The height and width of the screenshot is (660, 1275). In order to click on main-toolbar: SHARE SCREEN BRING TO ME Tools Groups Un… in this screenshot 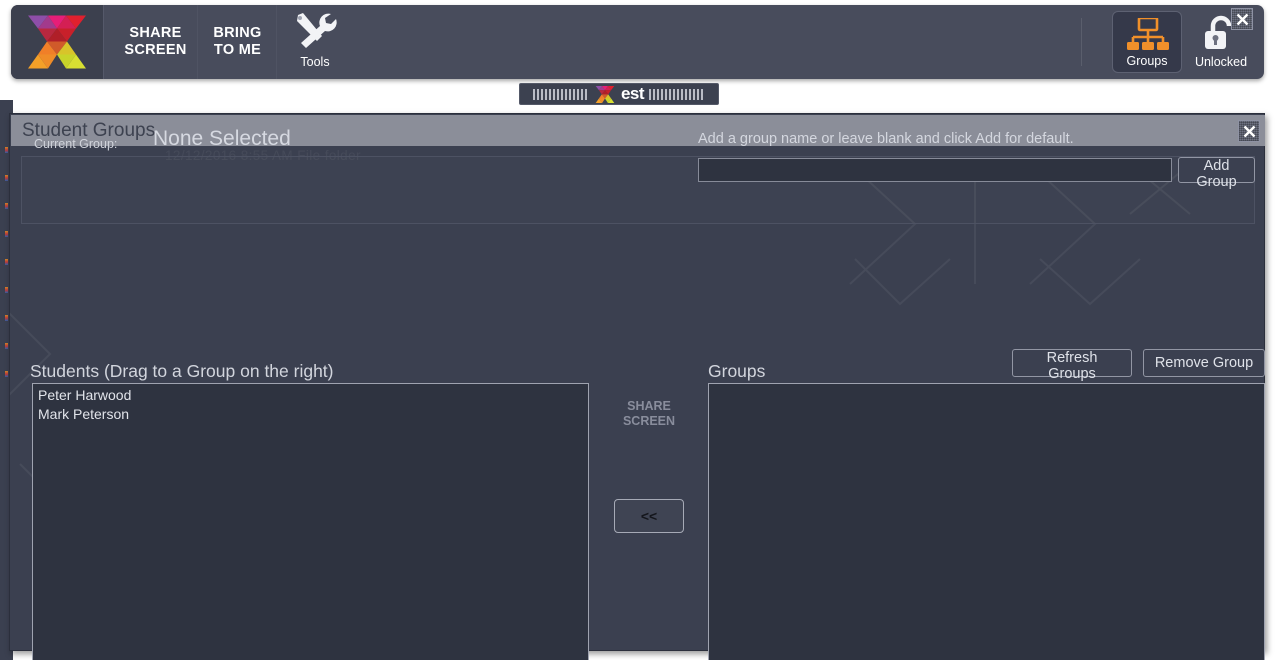, I will do `click(637, 42)`.